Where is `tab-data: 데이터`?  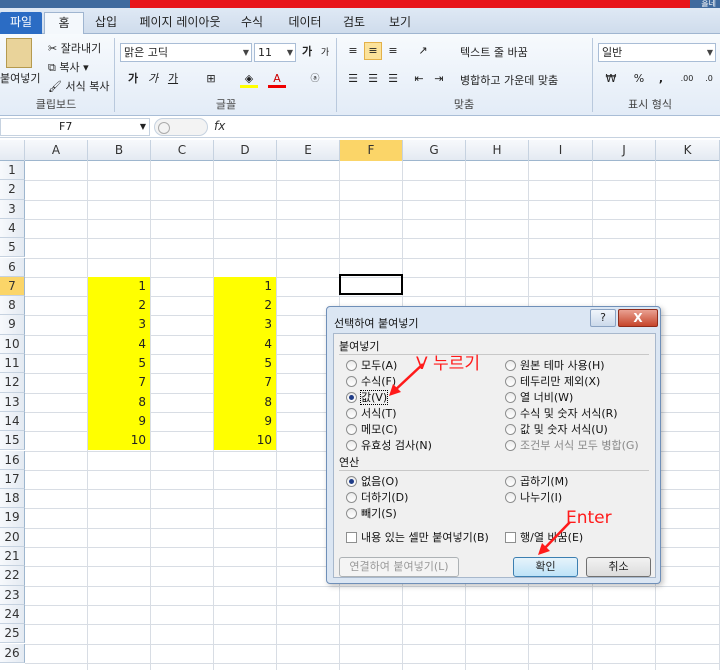
tab-data: 데이터 is located at coordinates (305, 23).